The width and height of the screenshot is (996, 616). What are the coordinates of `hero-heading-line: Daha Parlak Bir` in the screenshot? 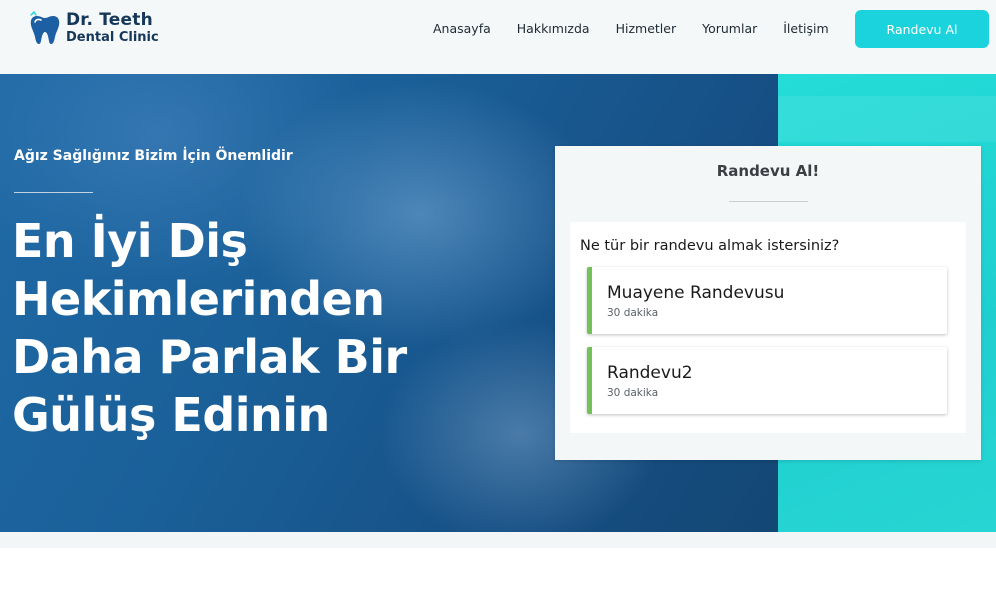 It's located at (209, 357).